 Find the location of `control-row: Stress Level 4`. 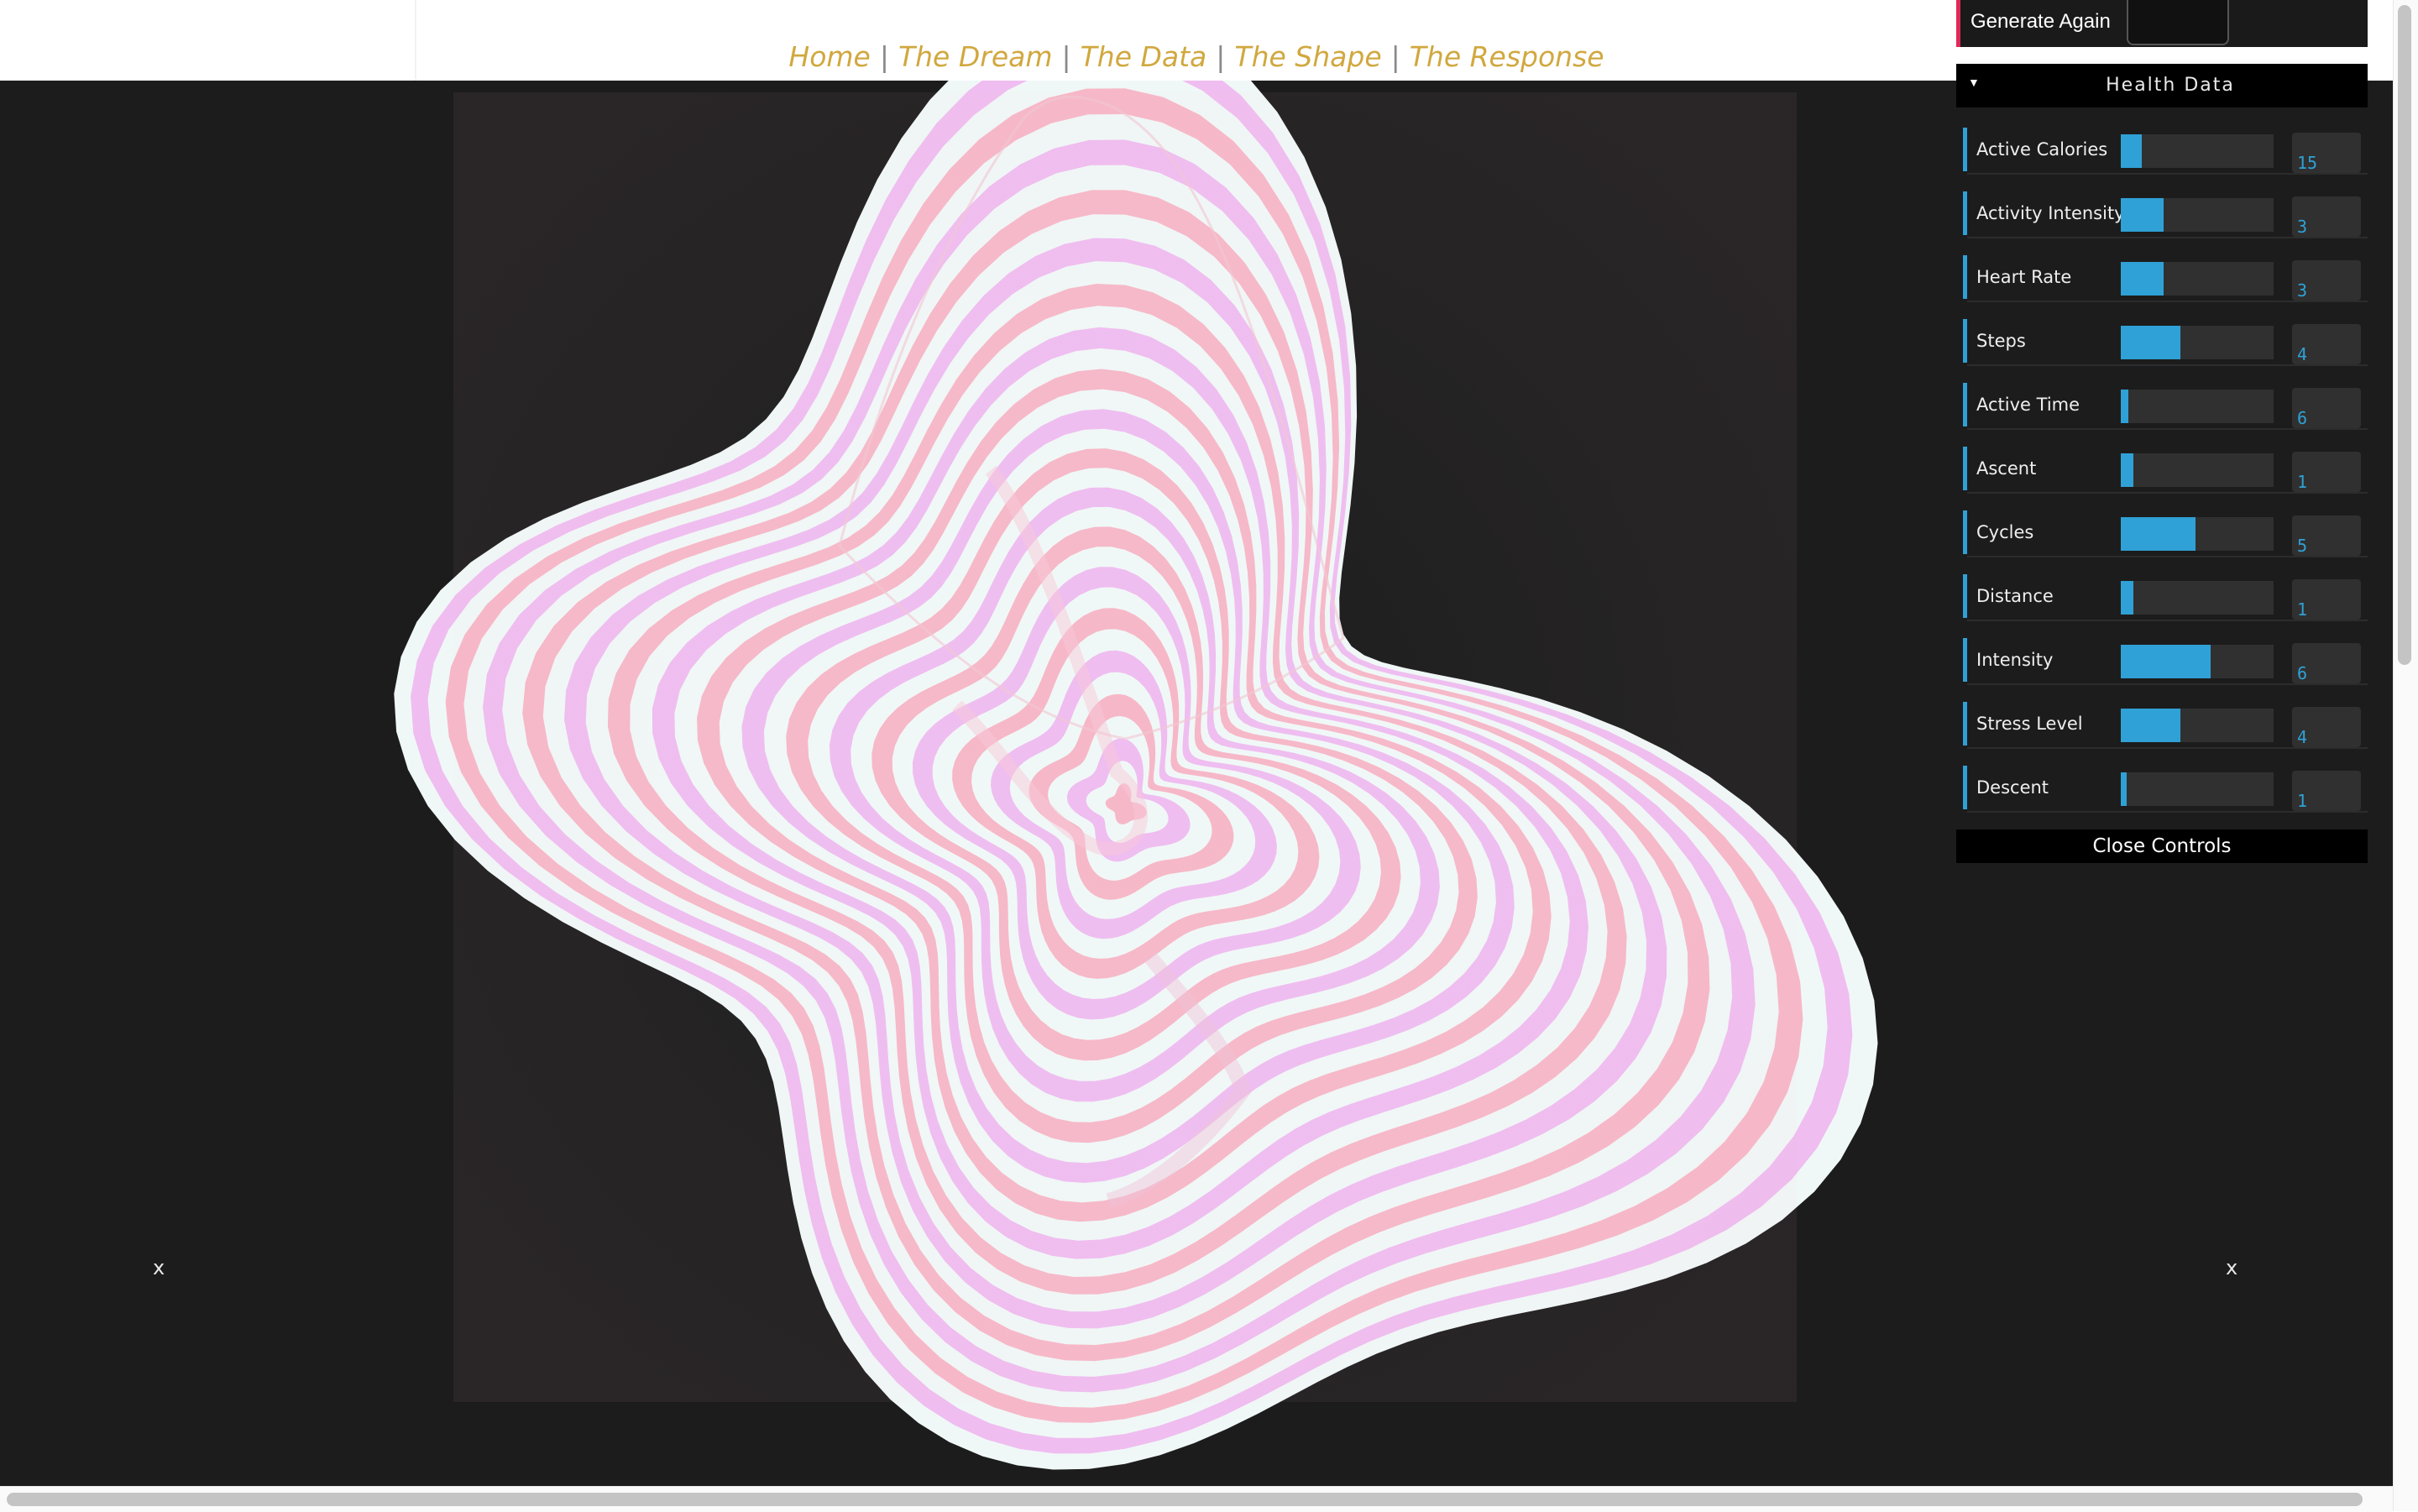

control-row: Stress Level 4 is located at coordinates (2165, 722).